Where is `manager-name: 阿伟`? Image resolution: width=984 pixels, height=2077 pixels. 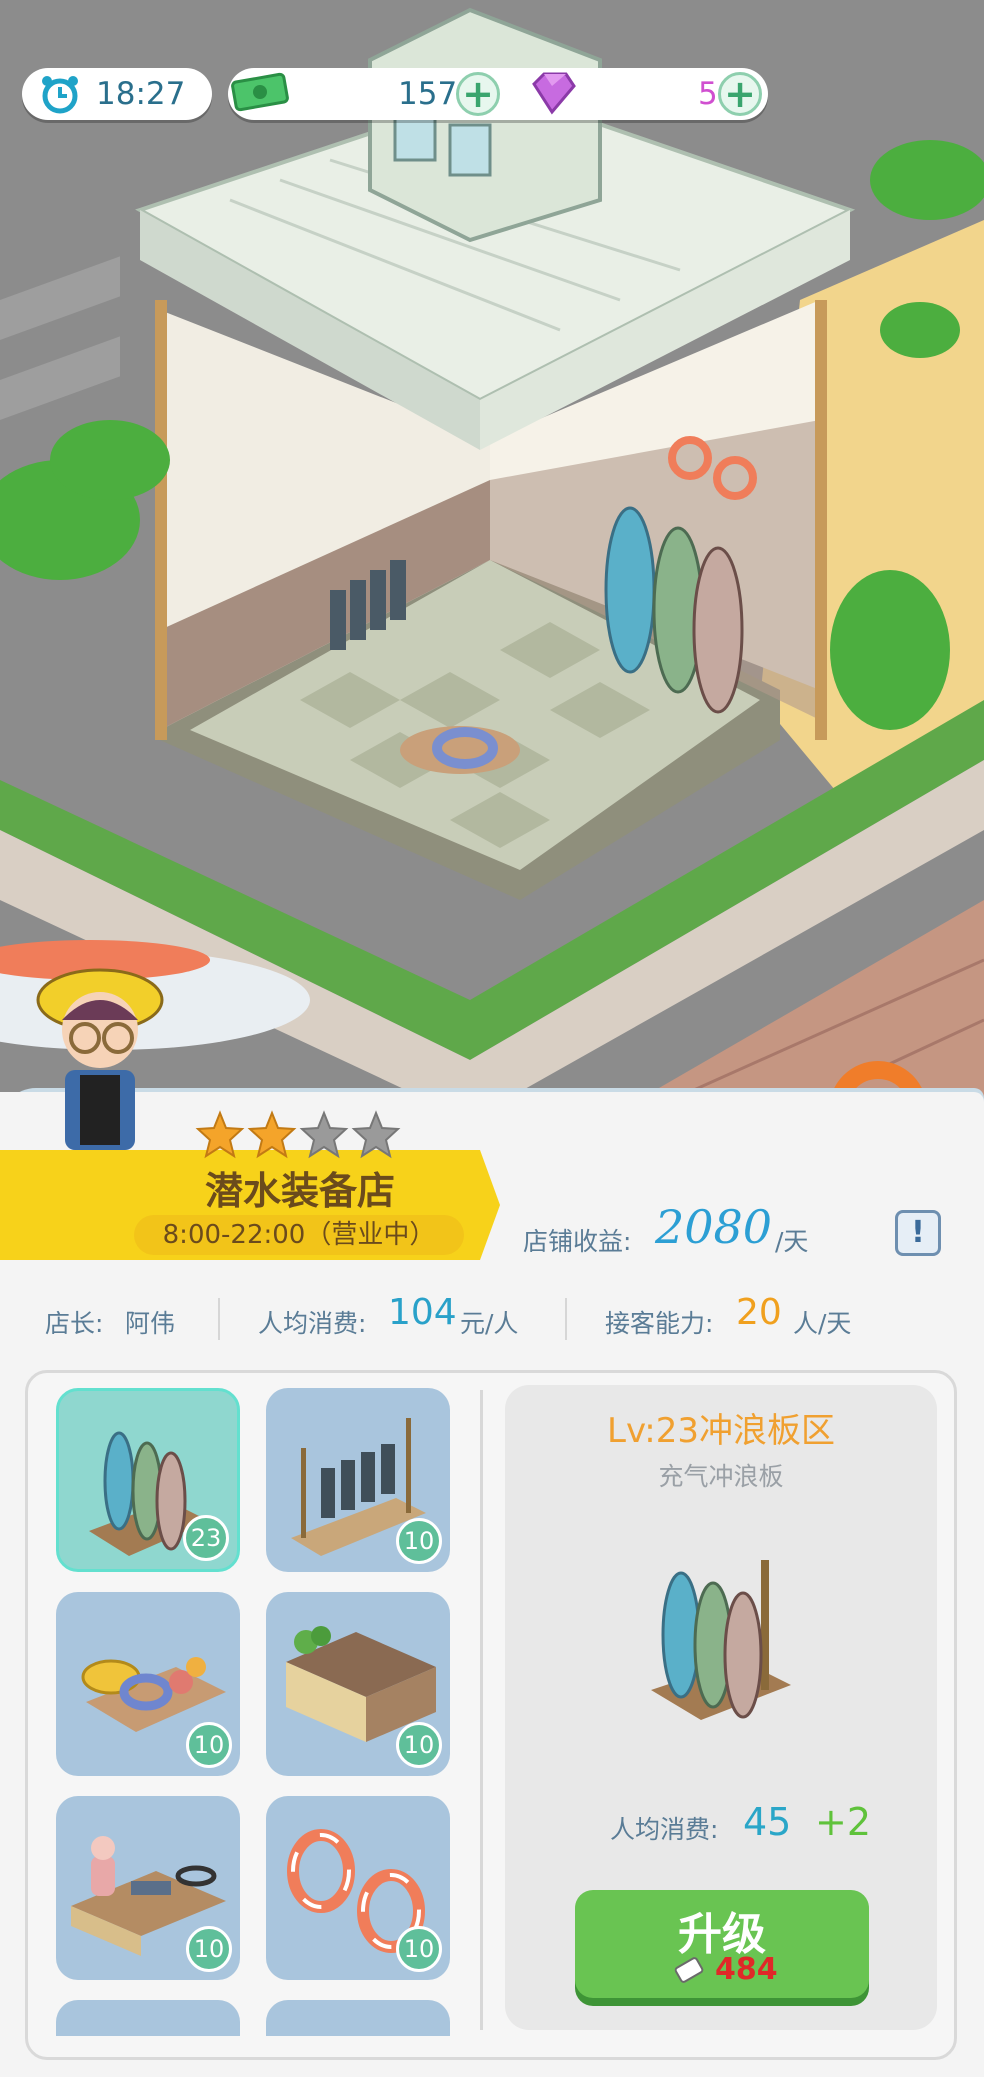
manager-name: 阿伟 is located at coordinates (150, 1323).